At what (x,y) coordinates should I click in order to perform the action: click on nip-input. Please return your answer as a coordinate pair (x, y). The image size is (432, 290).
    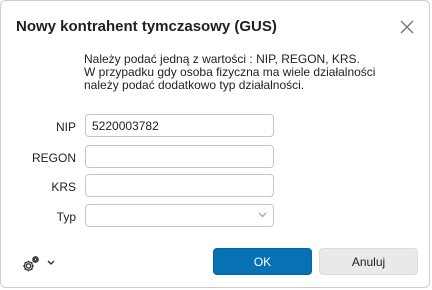
    Looking at the image, I should click on (179, 125).